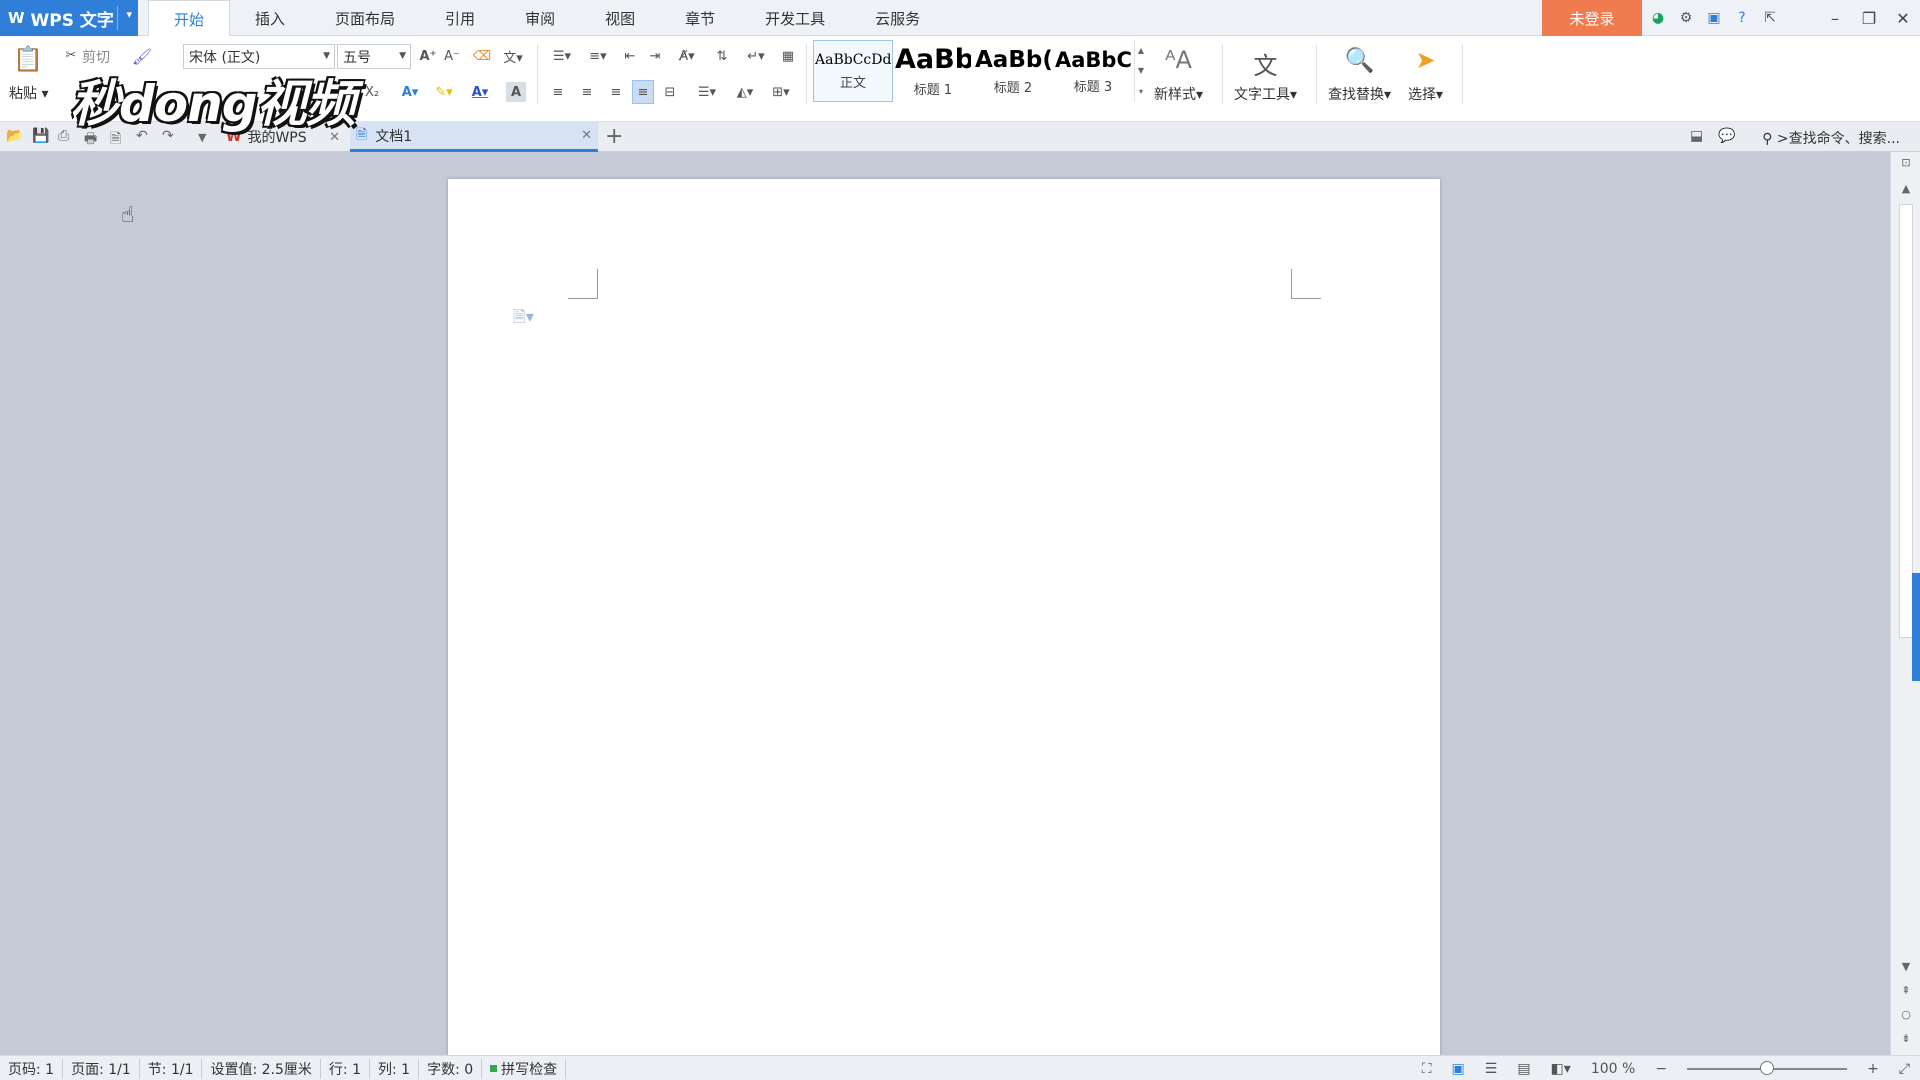  I want to click on tab-developer: 开发工具, so click(795, 18).